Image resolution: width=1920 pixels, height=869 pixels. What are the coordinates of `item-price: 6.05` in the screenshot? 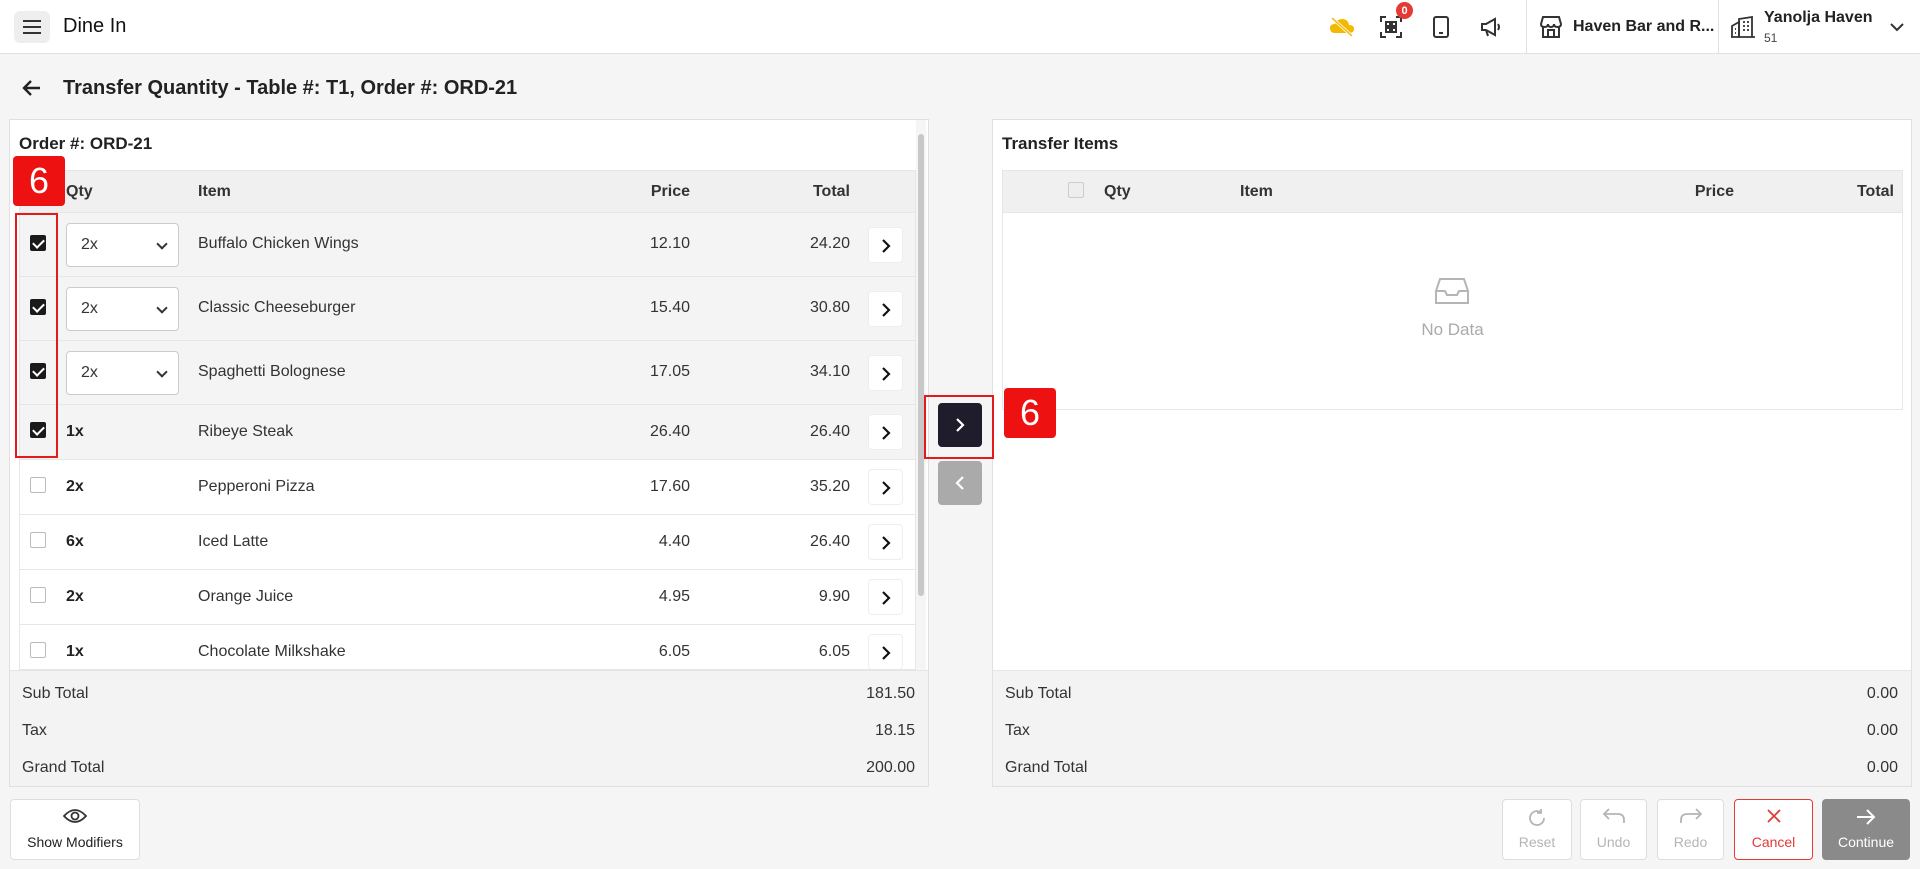 It's located at (674, 651).